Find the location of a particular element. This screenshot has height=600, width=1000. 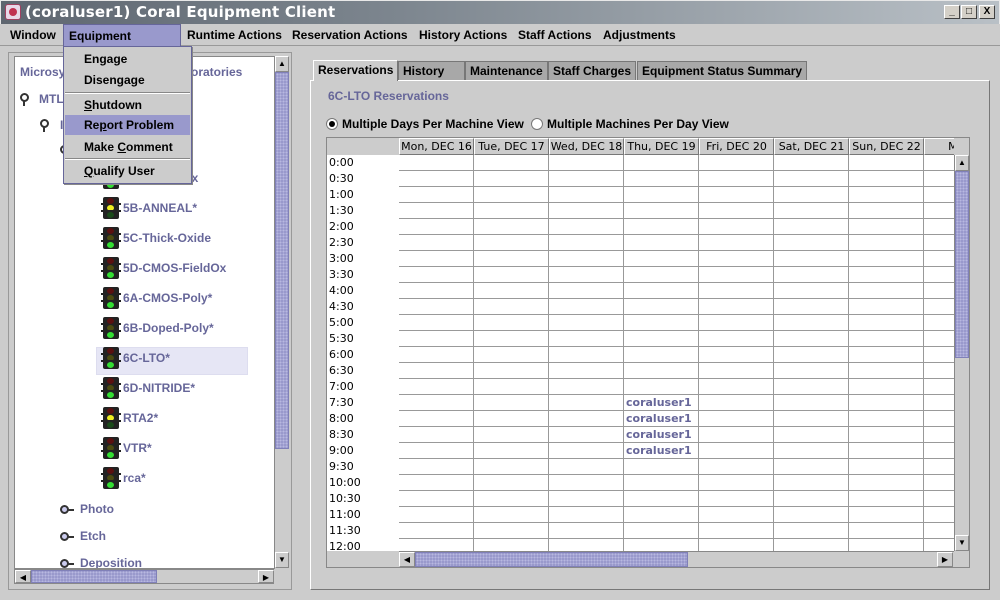

maximize-button: □ is located at coordinates (969, 12).